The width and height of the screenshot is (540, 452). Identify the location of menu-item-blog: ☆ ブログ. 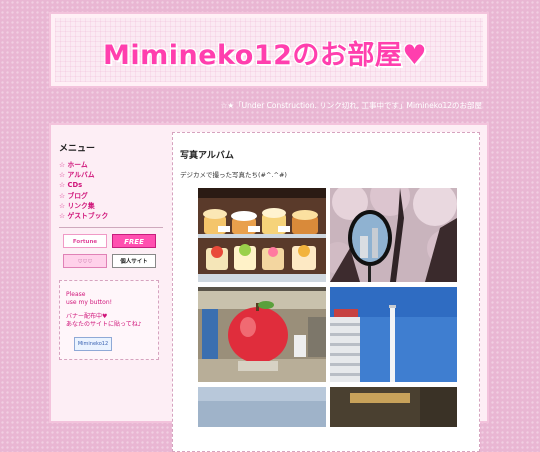
(113, 196).